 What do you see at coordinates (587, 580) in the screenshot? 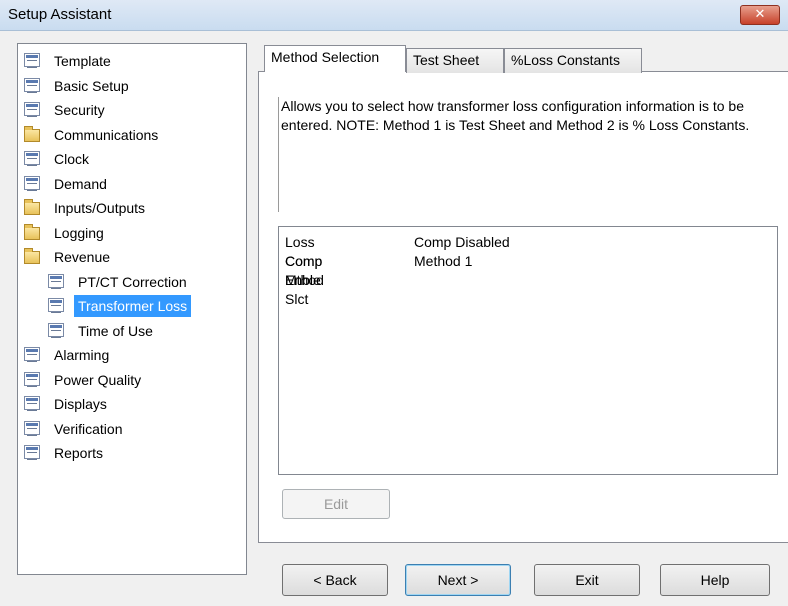
I see `exit-button: Exit` at bounding box center [587, 580].